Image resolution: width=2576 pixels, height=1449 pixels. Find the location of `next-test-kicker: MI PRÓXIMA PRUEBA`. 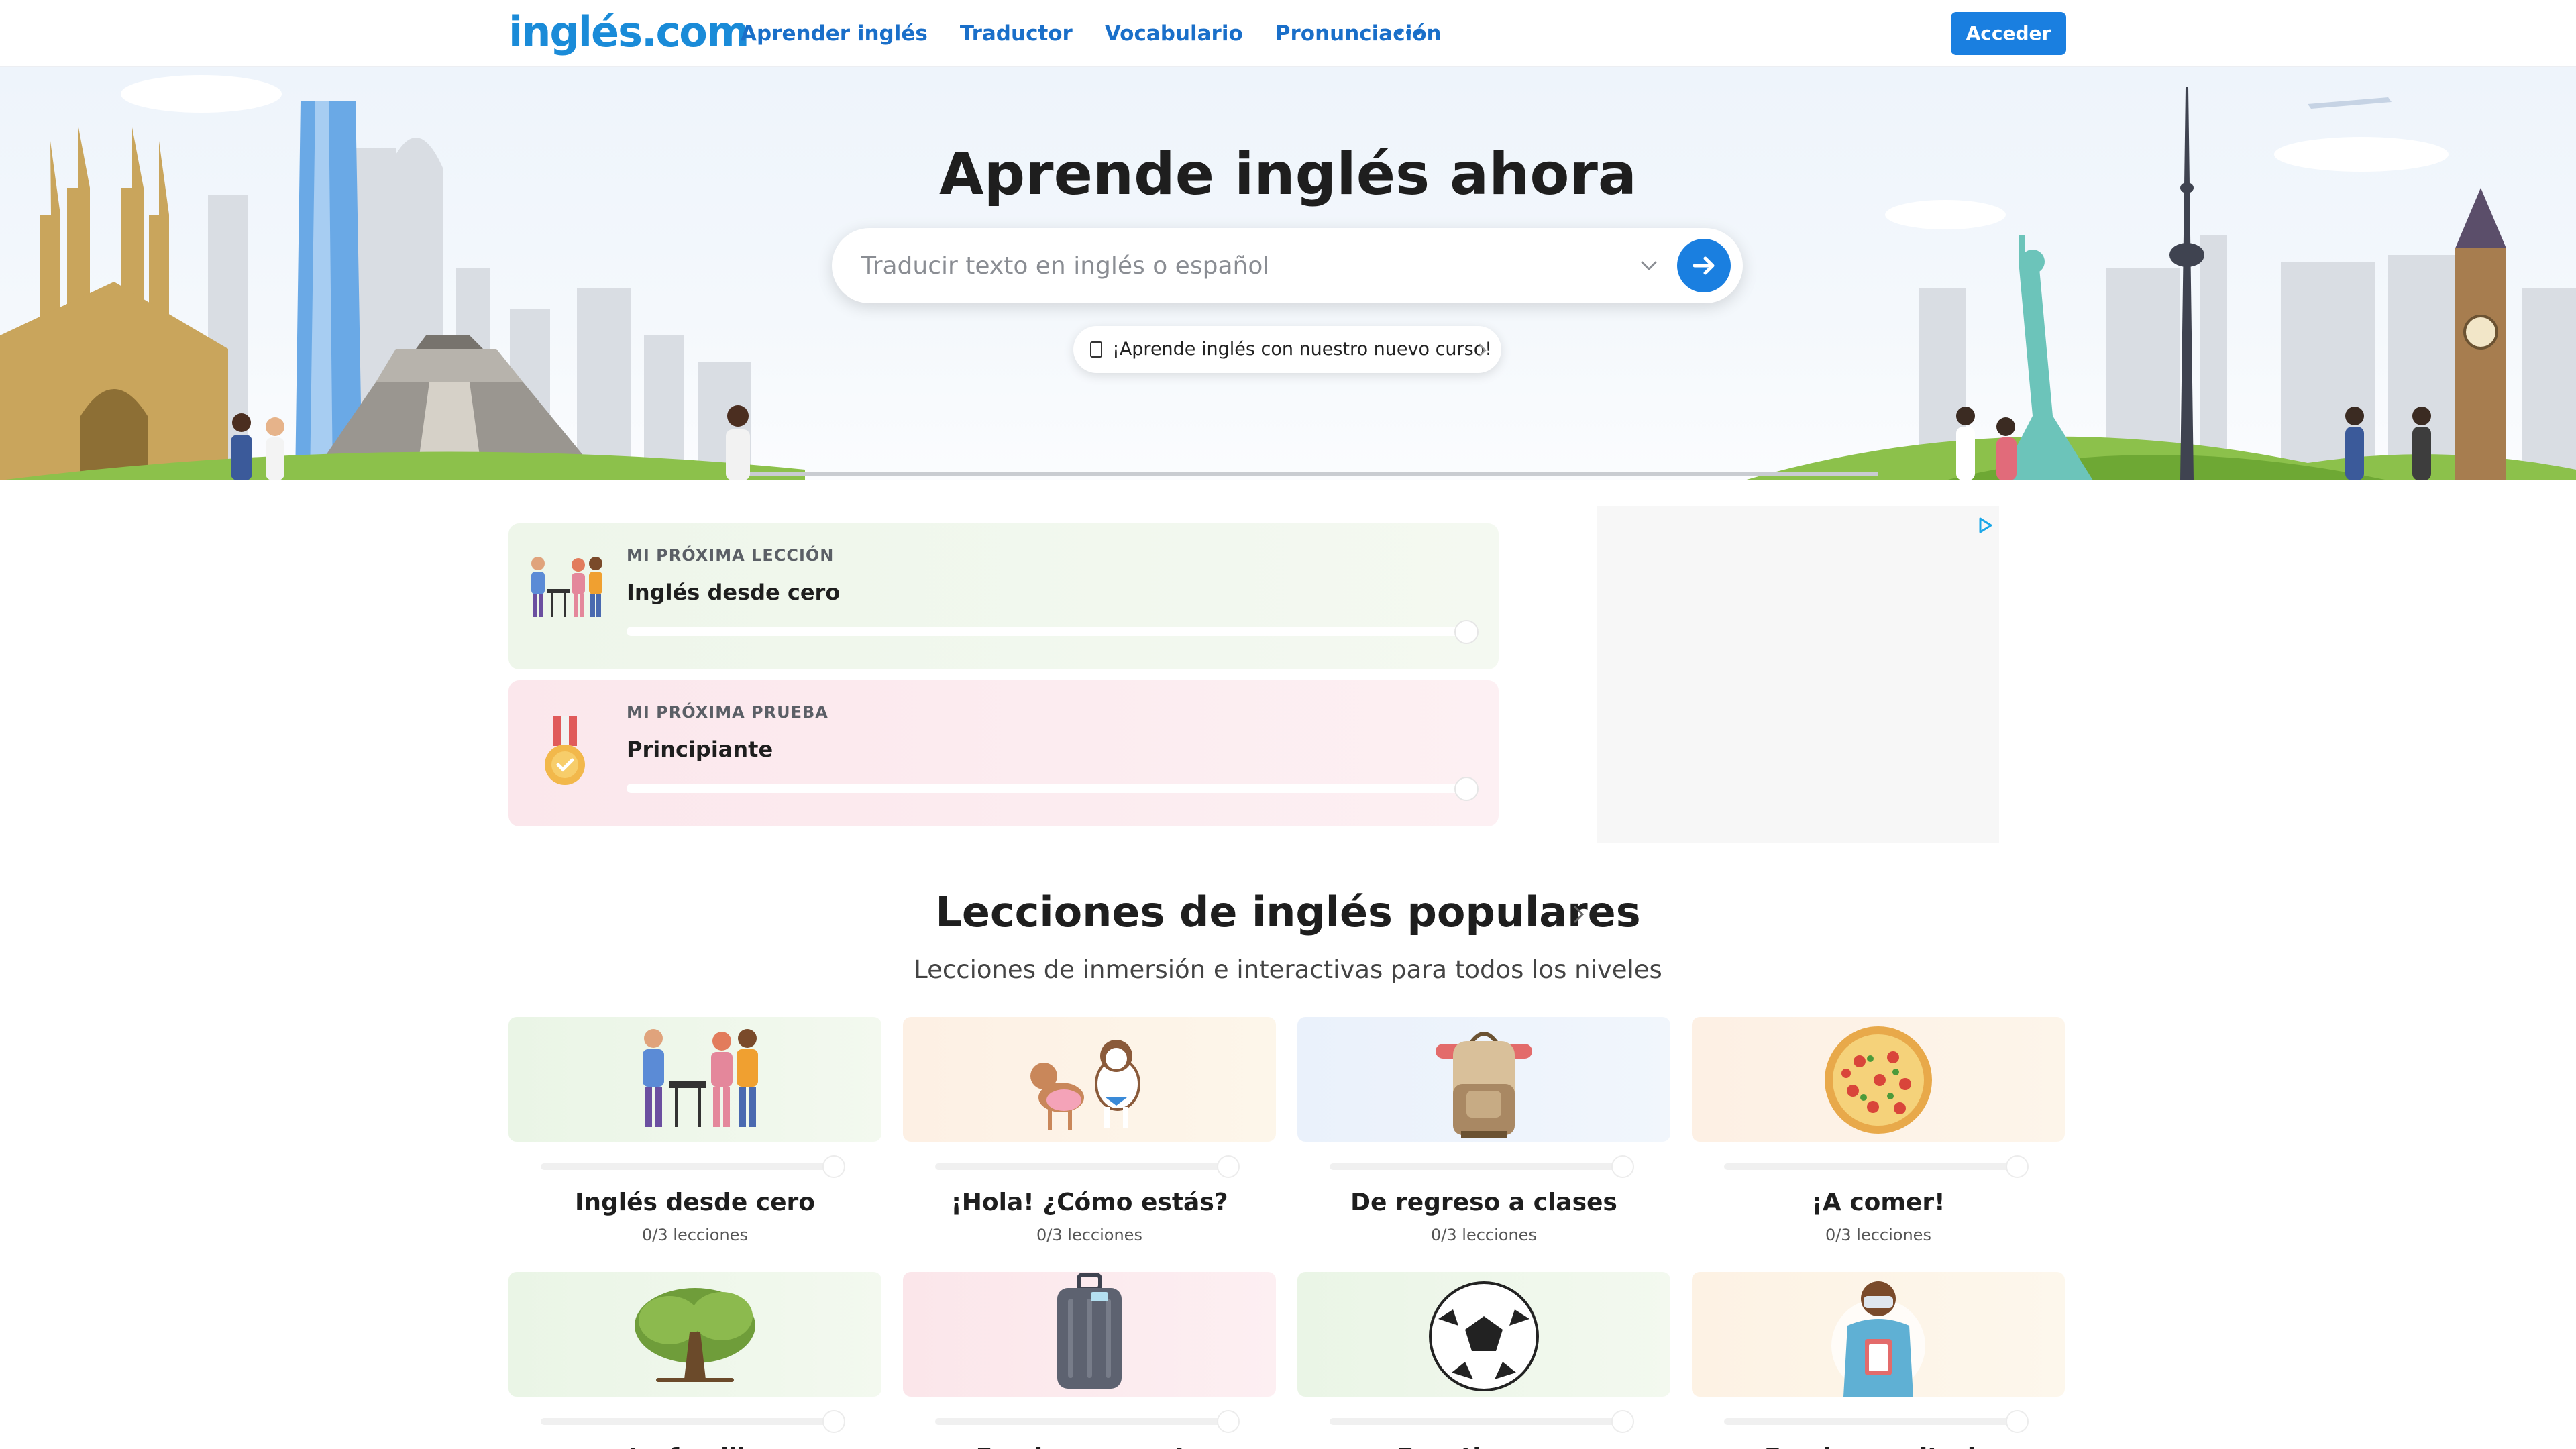

next-test-kicker: MI PRÓXIMA PRUEBA is located at coordinates (727, 712).